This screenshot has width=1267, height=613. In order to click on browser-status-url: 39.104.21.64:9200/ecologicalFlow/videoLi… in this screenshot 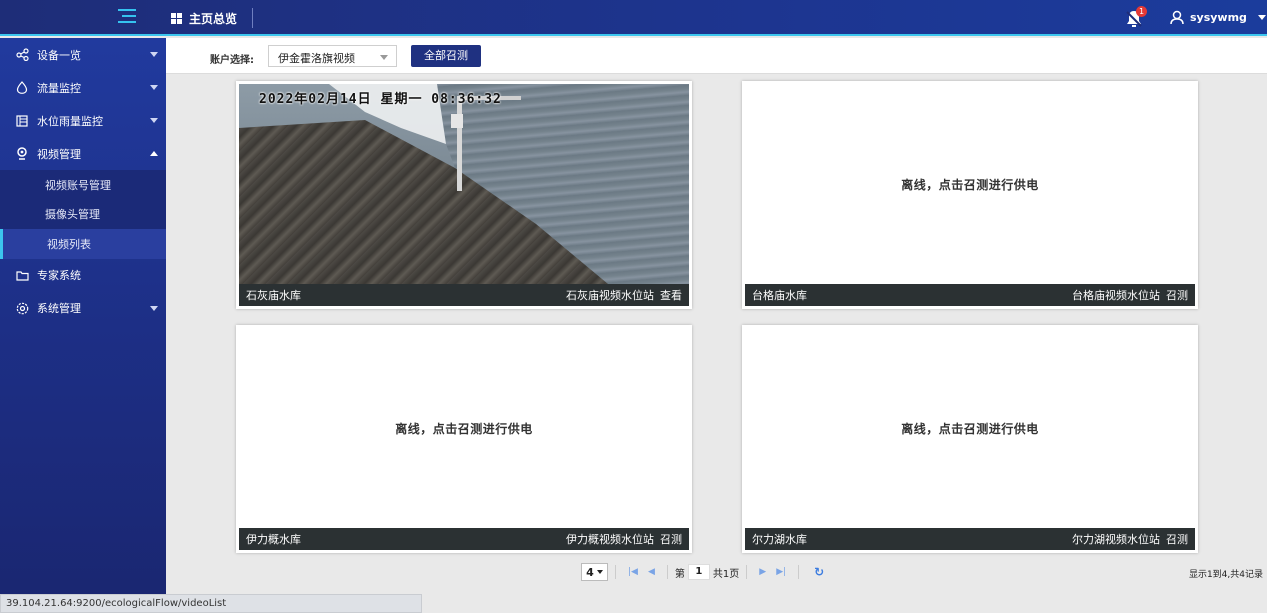, I will do `click(211, 603)`.